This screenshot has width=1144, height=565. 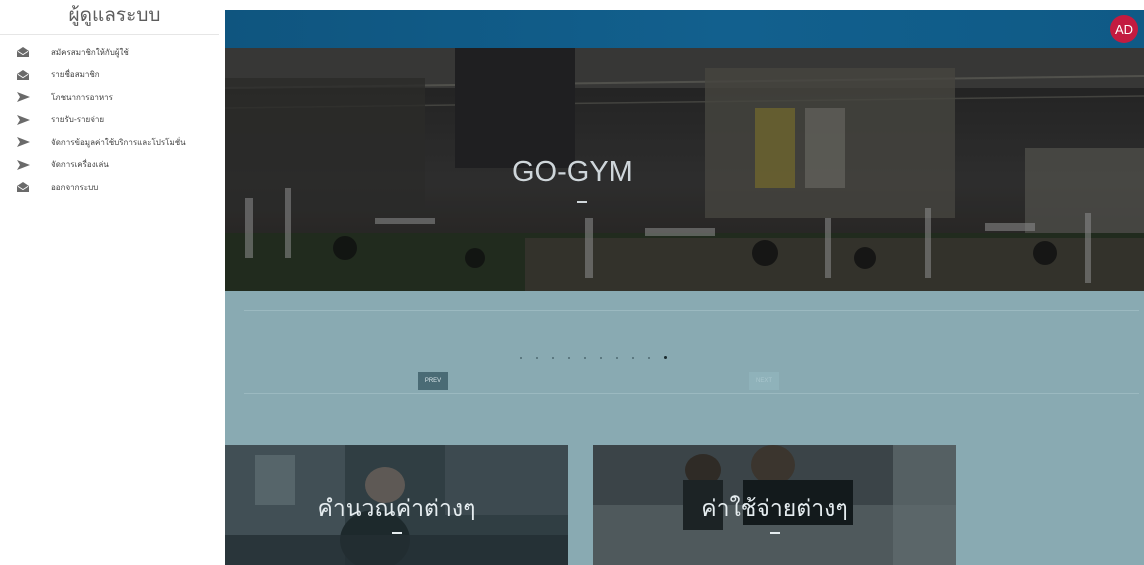 I want to click on sidebar-item-member-list: รายชื่อสมาชิก, so click(x=112, y=75).